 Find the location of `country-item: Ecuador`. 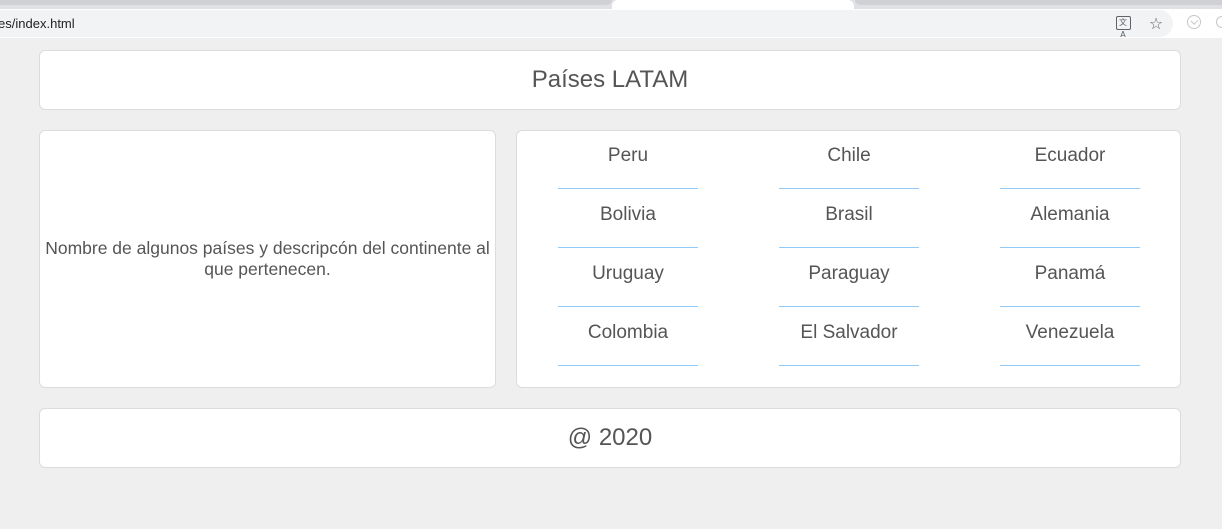

country-item: Ecuador is located at coordinates (1070, 160).